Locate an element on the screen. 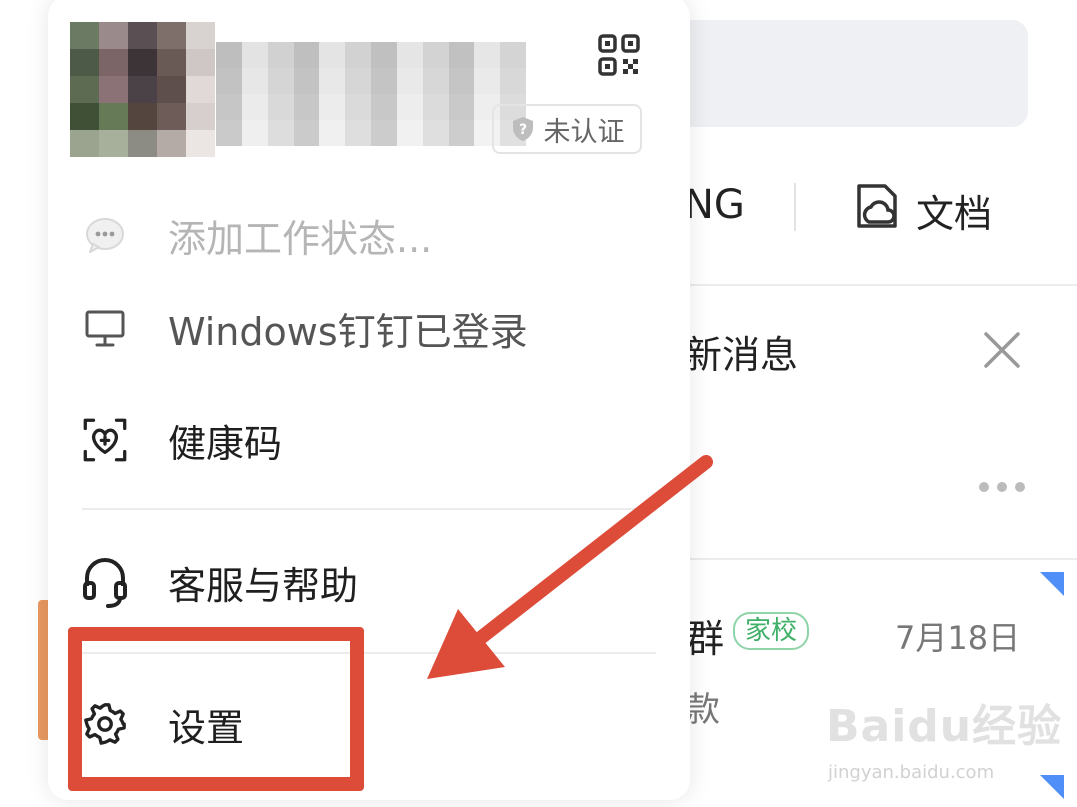 The image size is (1077, 807). headset-icon is located at coordinates (105, 583).